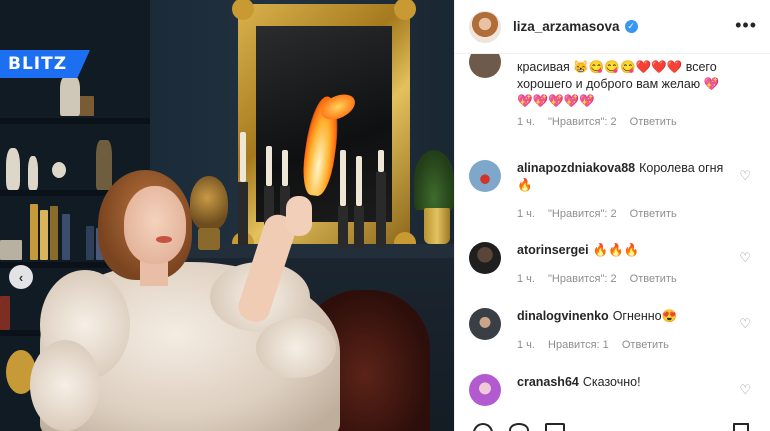 This screenshot has width=770, height=431. Describe the element at coordinates (616, 250) in the screenshot. I see `comment-text: 🔥🔥🔥` at that location.